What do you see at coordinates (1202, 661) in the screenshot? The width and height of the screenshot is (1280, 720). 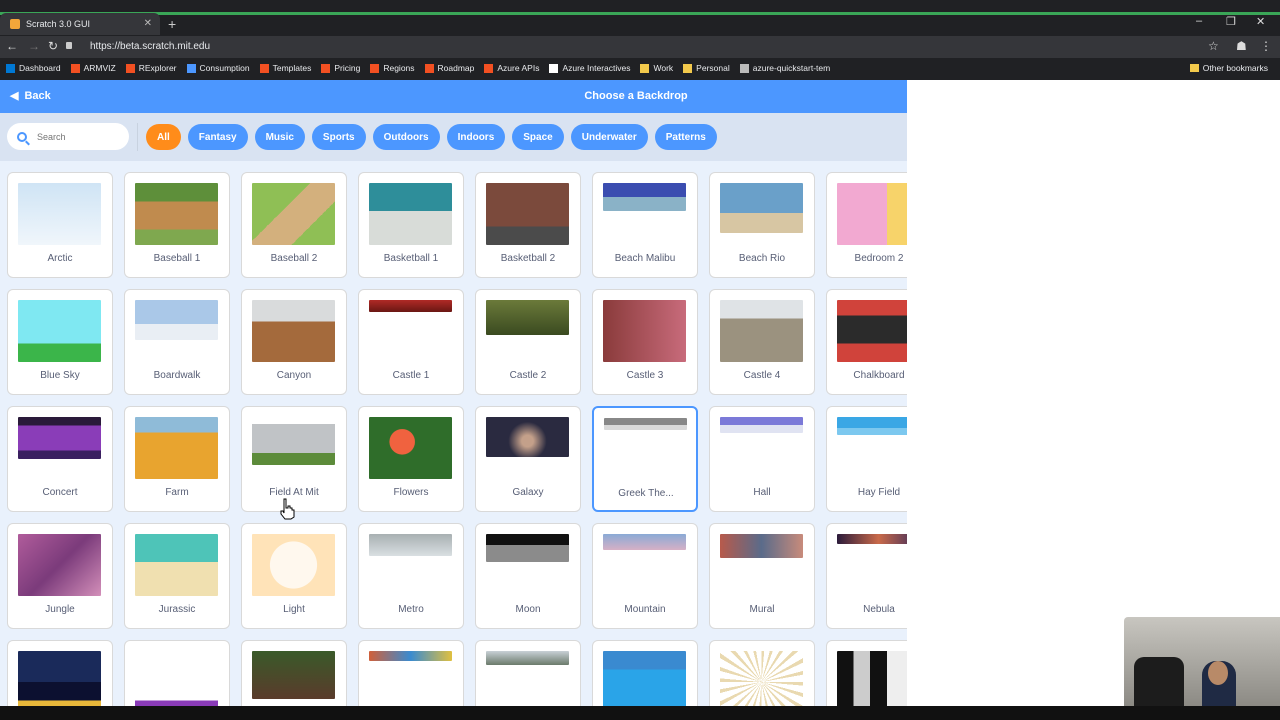 I see `webcam-overlay` at bounding box center [1202, 661].